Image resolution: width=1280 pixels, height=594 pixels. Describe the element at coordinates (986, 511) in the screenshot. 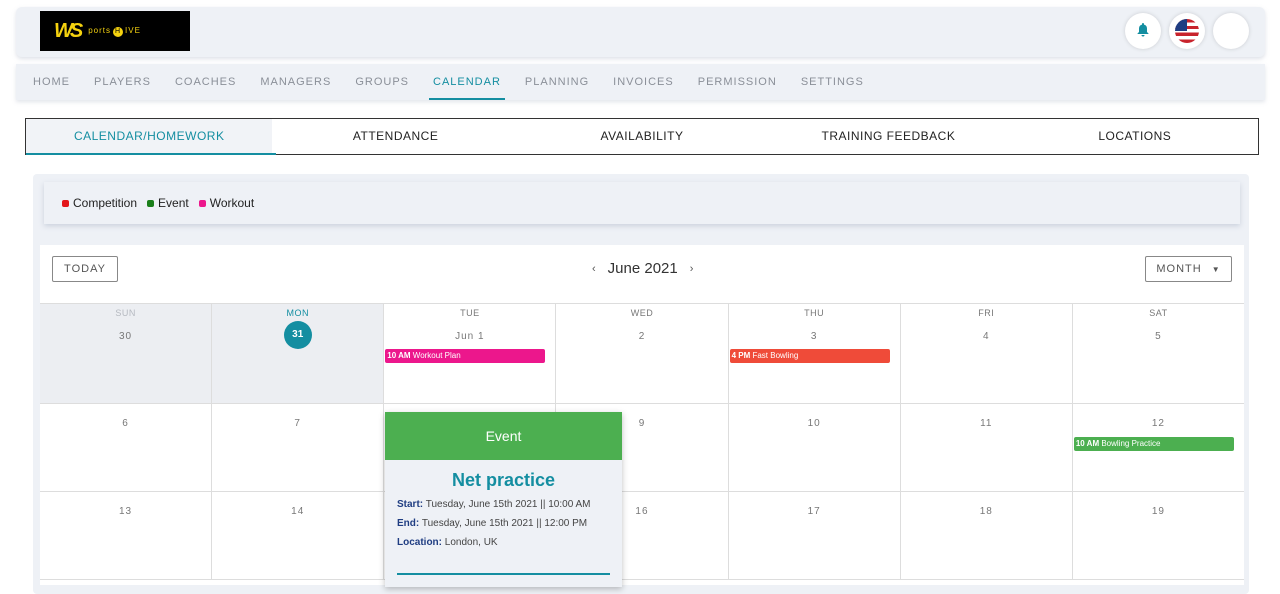

I see `day-number: 18` at that location.